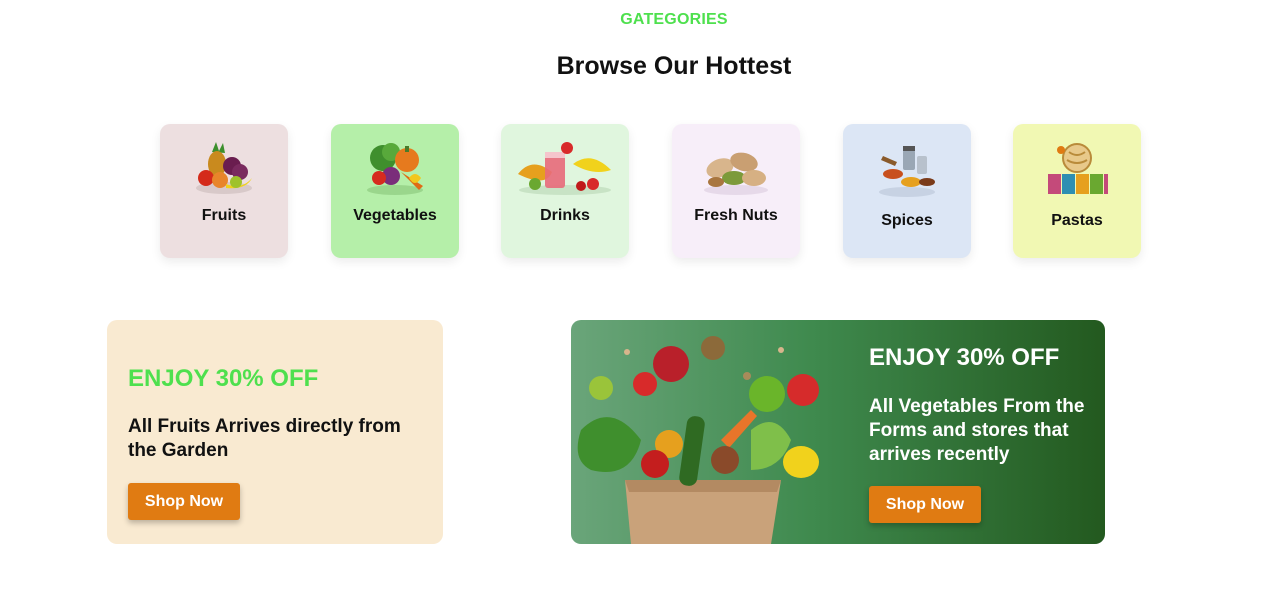 The image size is (1280, 598). Describe the element at coordinates (1078, 168) in the screenshot. I see `pastas-icon` at that location.